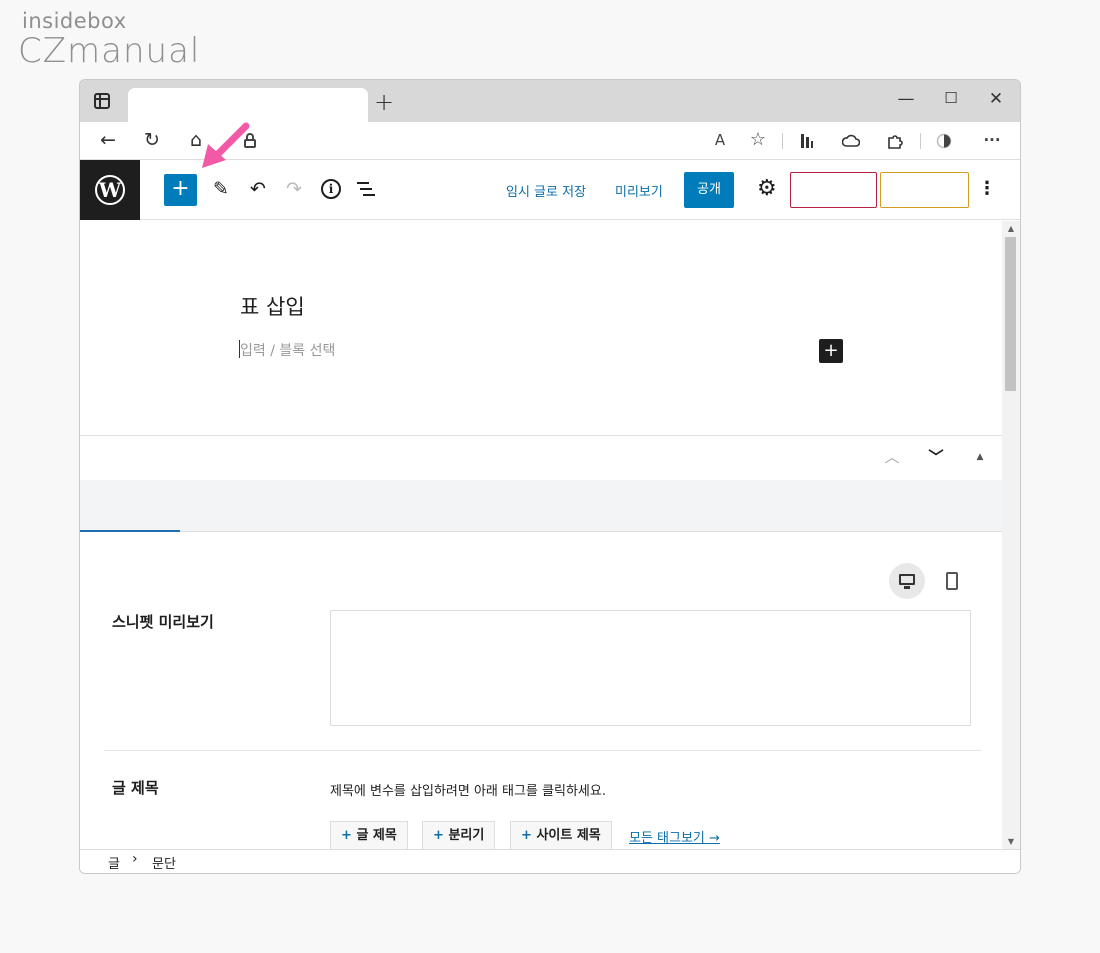 The width and height of the screenshot is (1100, 953). Describe the element at coordinates (384, 102) in the screenshot. I see `new-tab-button: +` at that location.